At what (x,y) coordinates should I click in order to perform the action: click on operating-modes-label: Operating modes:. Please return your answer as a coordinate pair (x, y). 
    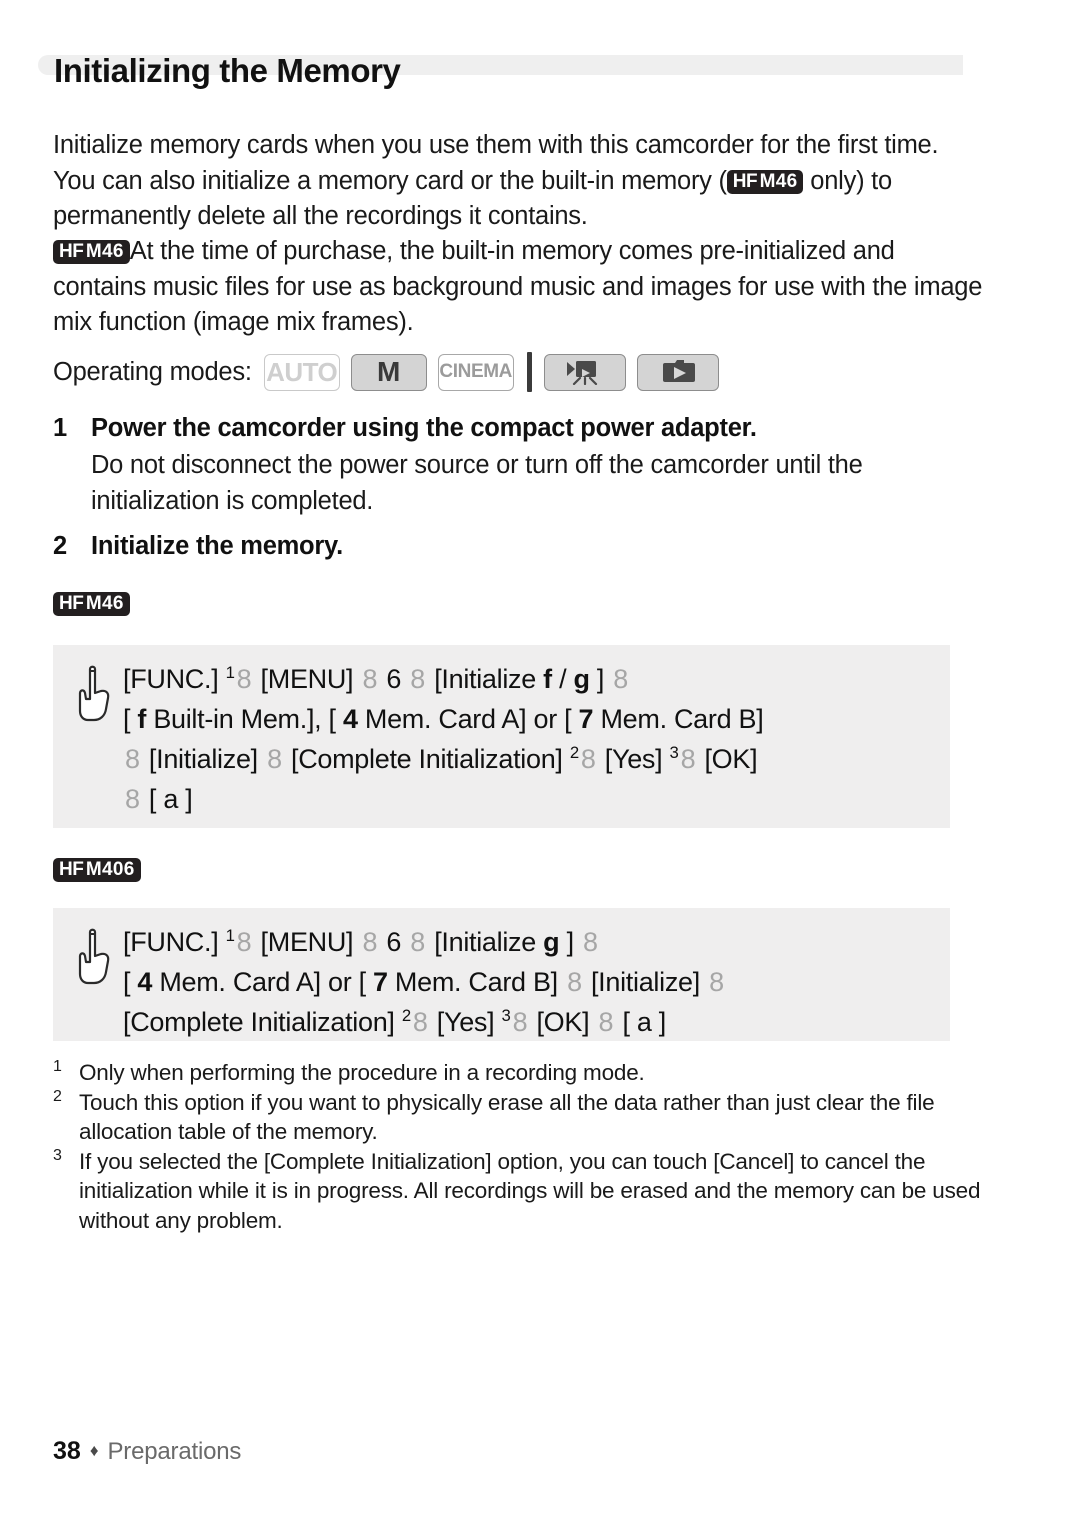
    Looking at the image, I should click on (152, 371).